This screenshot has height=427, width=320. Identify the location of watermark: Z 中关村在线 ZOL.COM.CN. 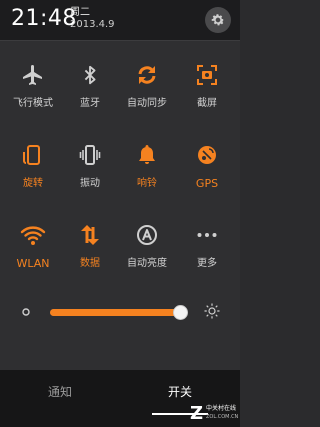
(215, 414).